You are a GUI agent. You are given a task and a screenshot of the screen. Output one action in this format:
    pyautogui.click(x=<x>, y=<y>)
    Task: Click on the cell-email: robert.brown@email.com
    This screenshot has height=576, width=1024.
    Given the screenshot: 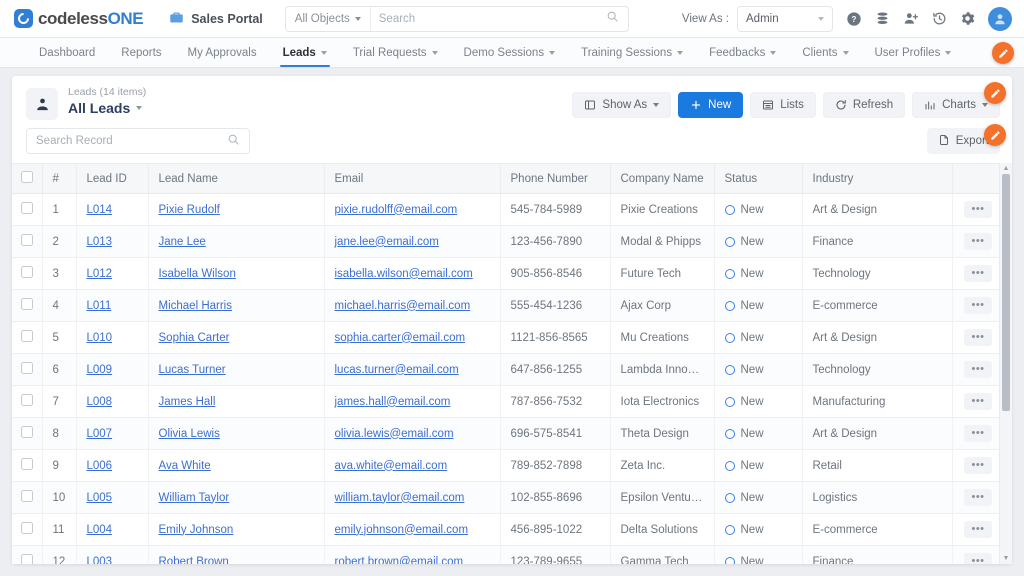 What is the action you would take?
    pyautogui.click(x=412, y=554)
    